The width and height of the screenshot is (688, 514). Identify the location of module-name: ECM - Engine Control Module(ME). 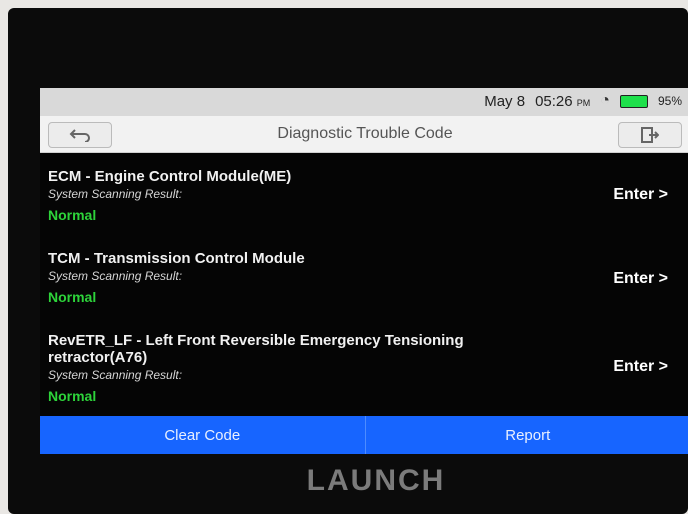
(170, 176).